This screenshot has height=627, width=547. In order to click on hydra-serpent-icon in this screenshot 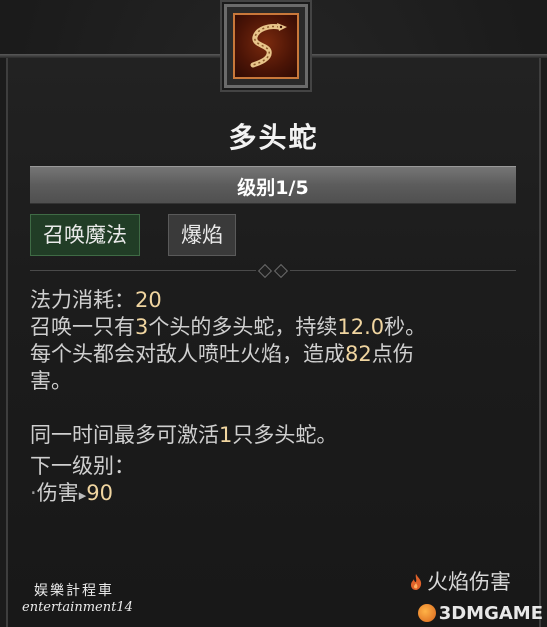, I will do `click(266, 46)`.